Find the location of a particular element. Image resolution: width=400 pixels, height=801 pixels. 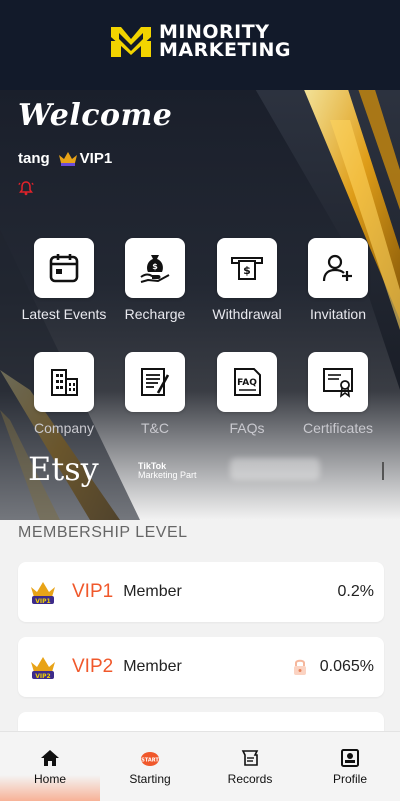

starting-icon: START is located at coordinates (150, 759).